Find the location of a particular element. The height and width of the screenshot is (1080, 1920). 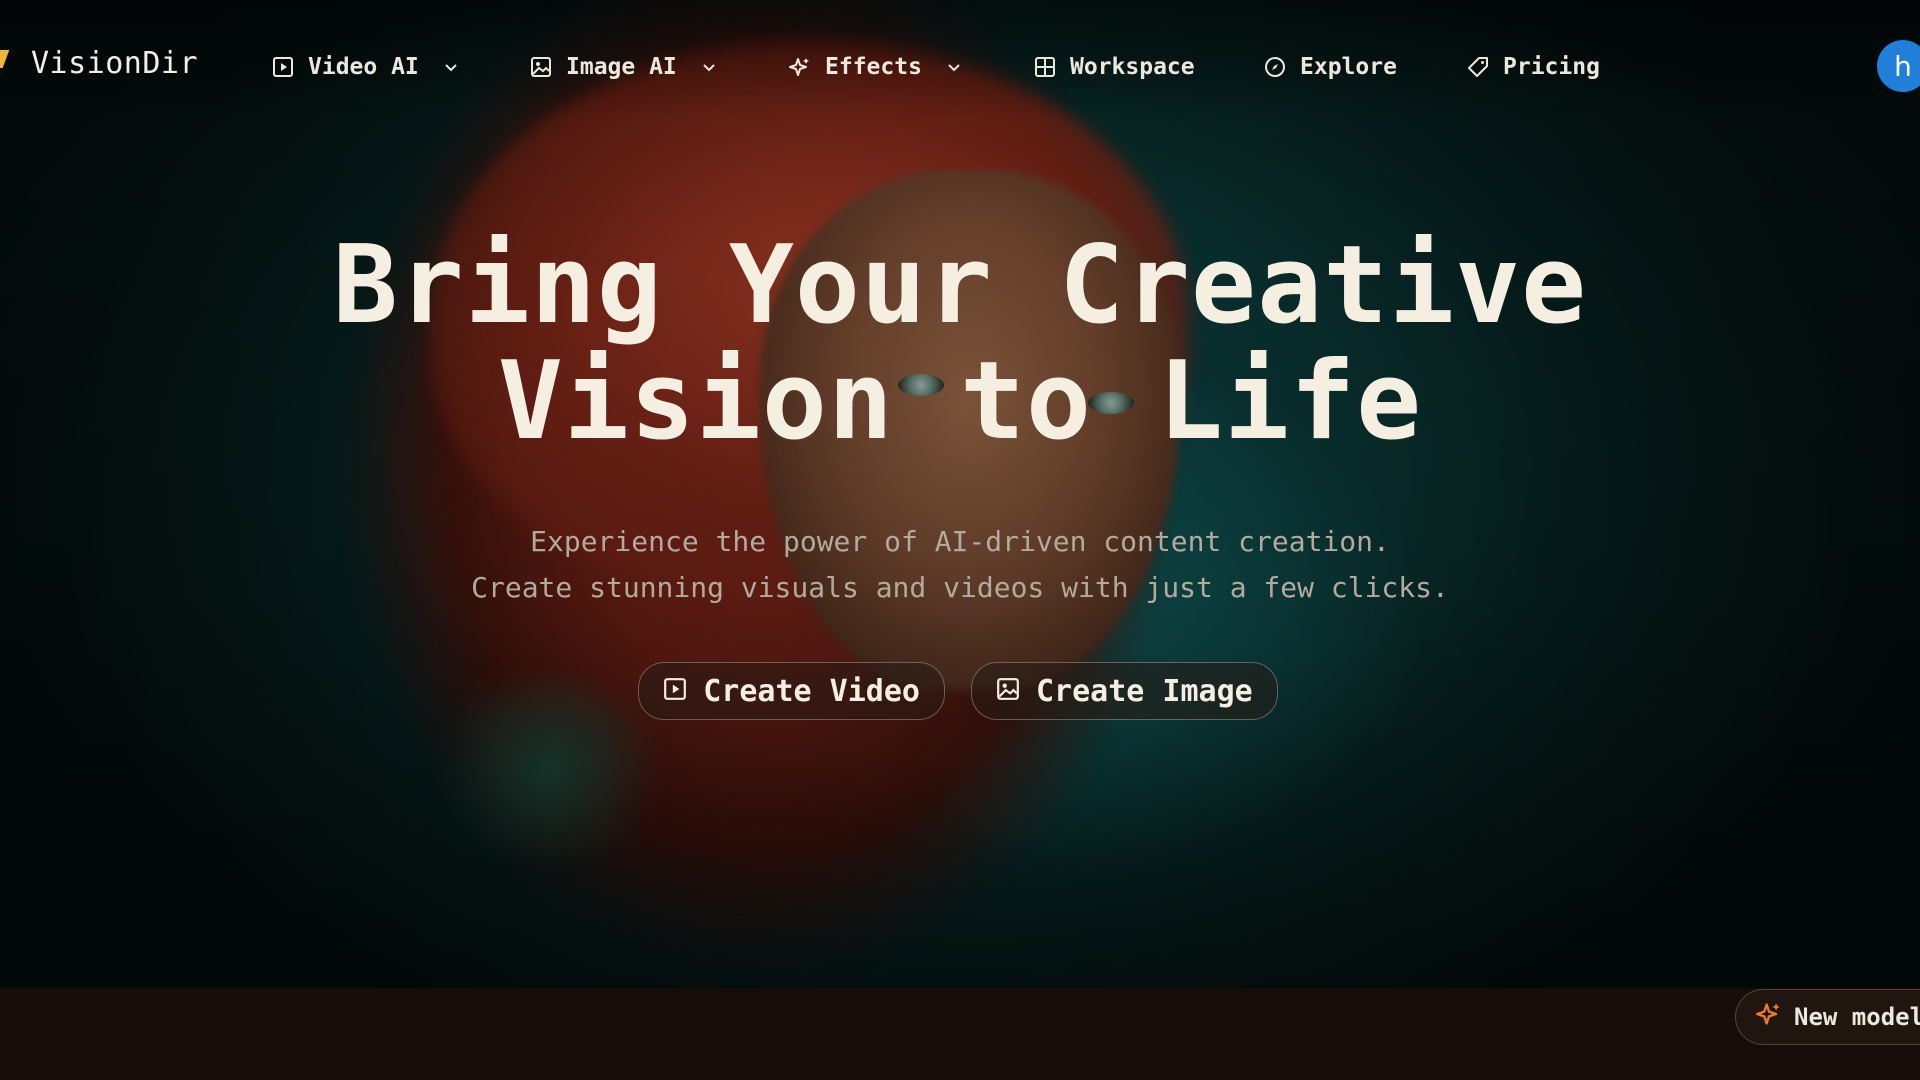

headline-line-2: Vision to Life is located at coordinates (960, 401).